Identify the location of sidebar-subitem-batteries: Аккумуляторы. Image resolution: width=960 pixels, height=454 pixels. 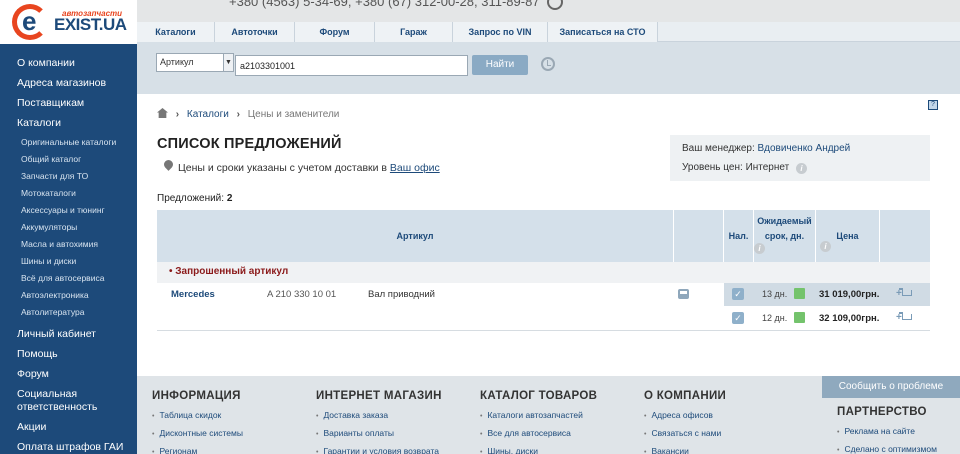
(68, 227).